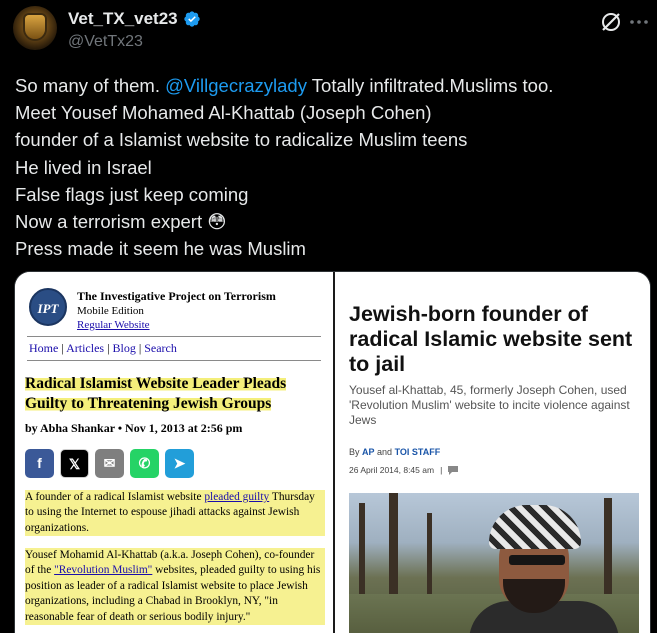 This screenshot has width=657, height=633. Describe the element at coordinates (356, 452) in the screenshot. I see `byline-text: By` at that location.